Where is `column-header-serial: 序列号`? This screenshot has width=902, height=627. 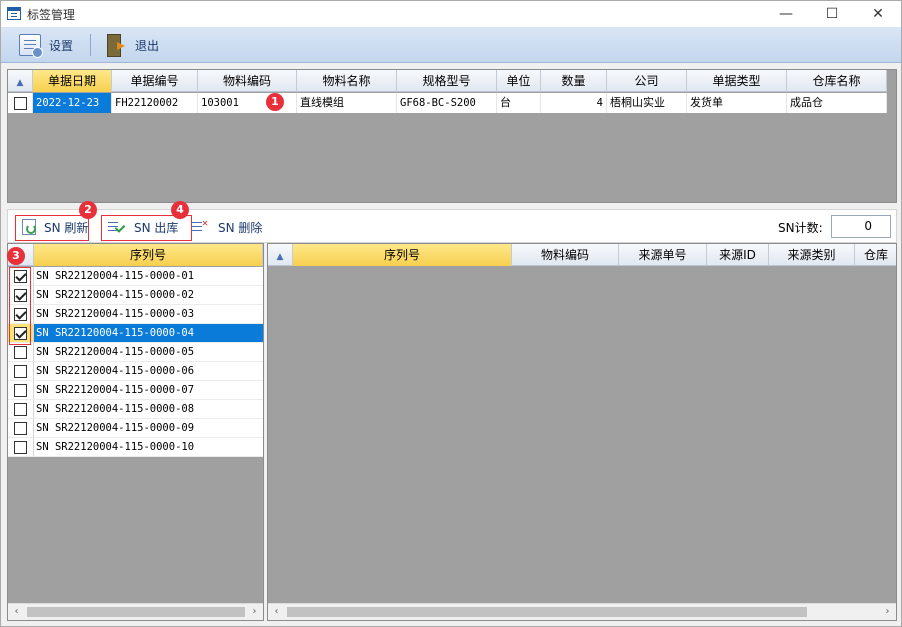
column-header-serial: 序列号 is located at coordinates (148, 255).